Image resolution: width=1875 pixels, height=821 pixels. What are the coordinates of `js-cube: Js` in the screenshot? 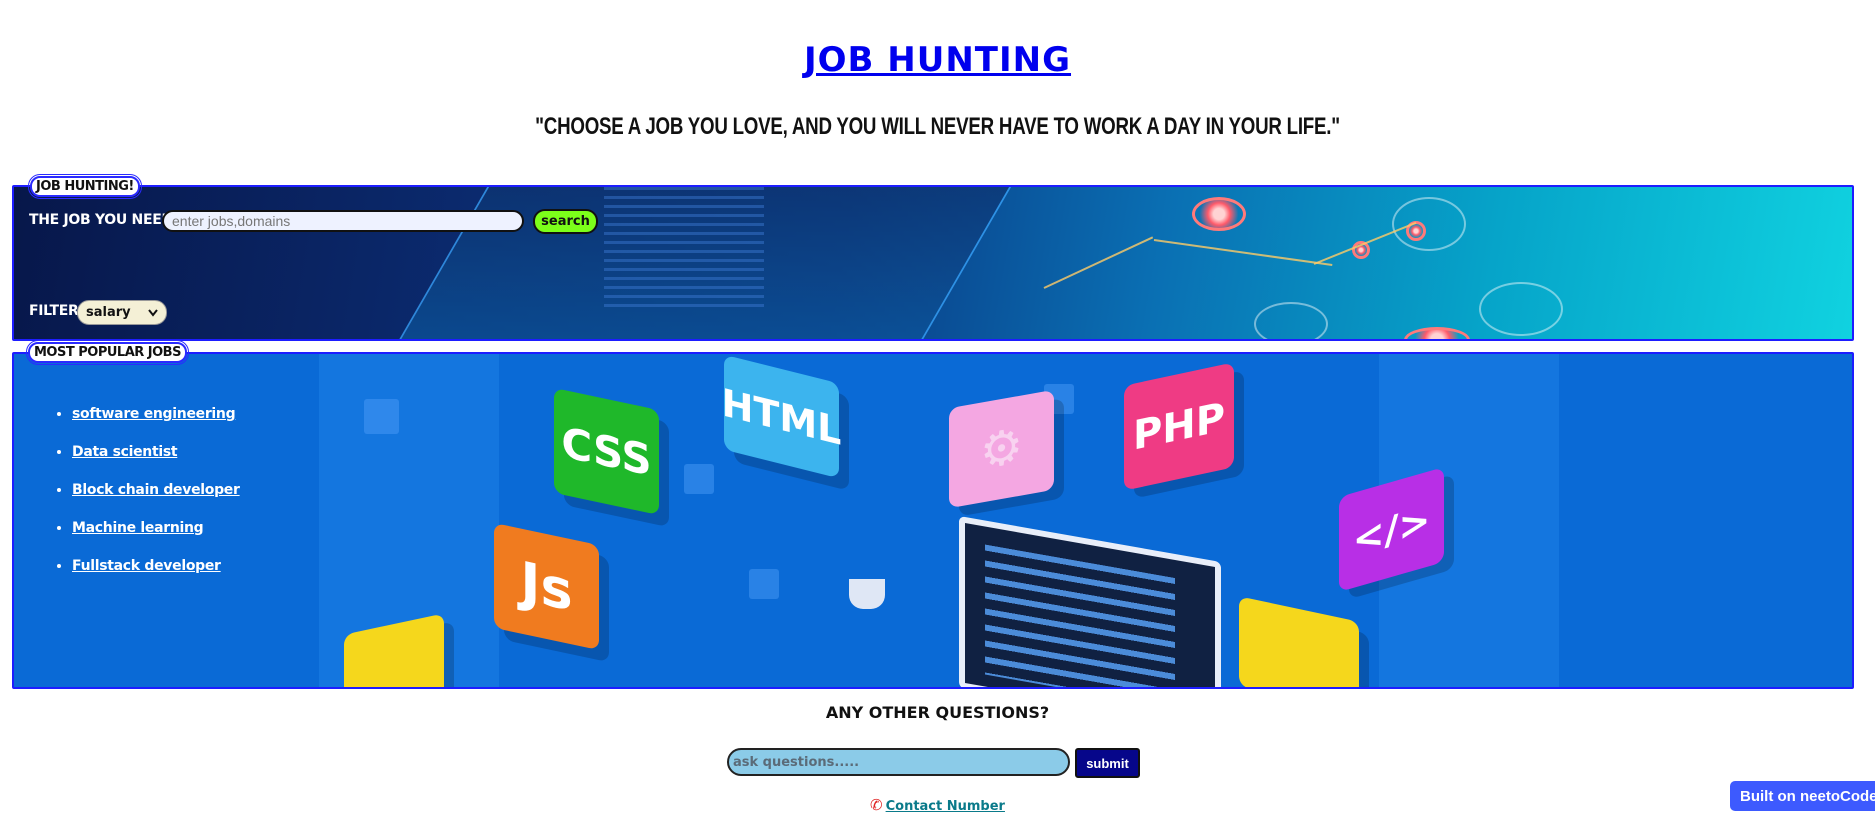 It's located at (546, 586).